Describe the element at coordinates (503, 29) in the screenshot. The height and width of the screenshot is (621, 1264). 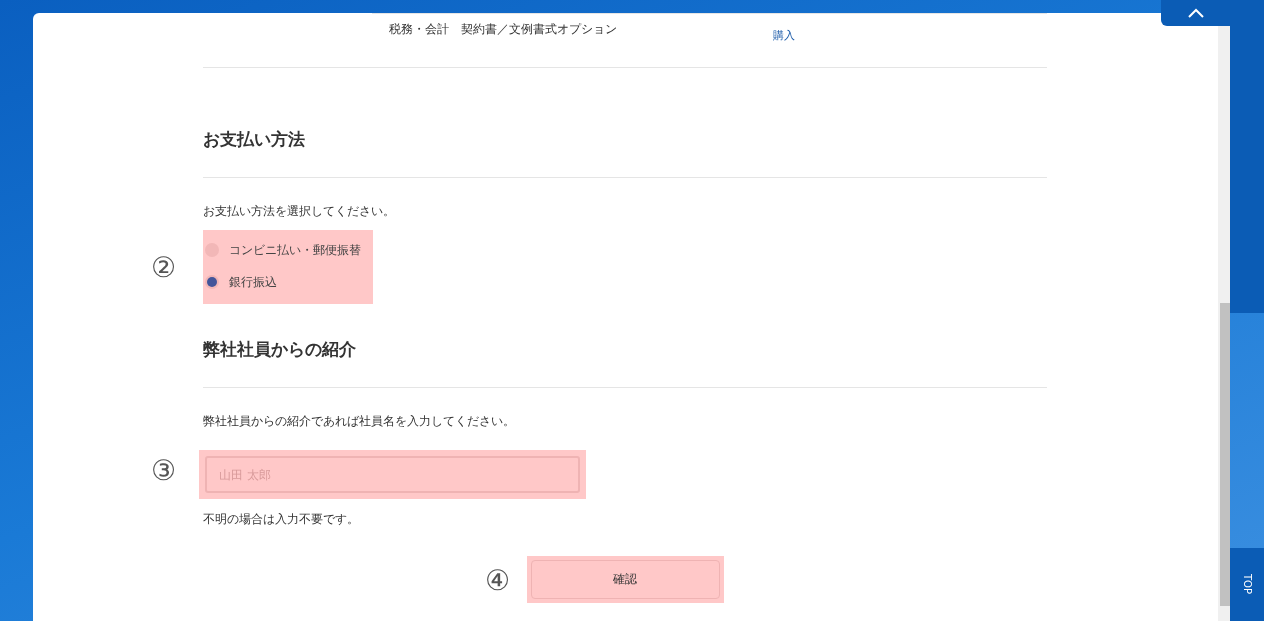
I see `product-name: 税務・会計 契約書／文例書式オプション` at that location.